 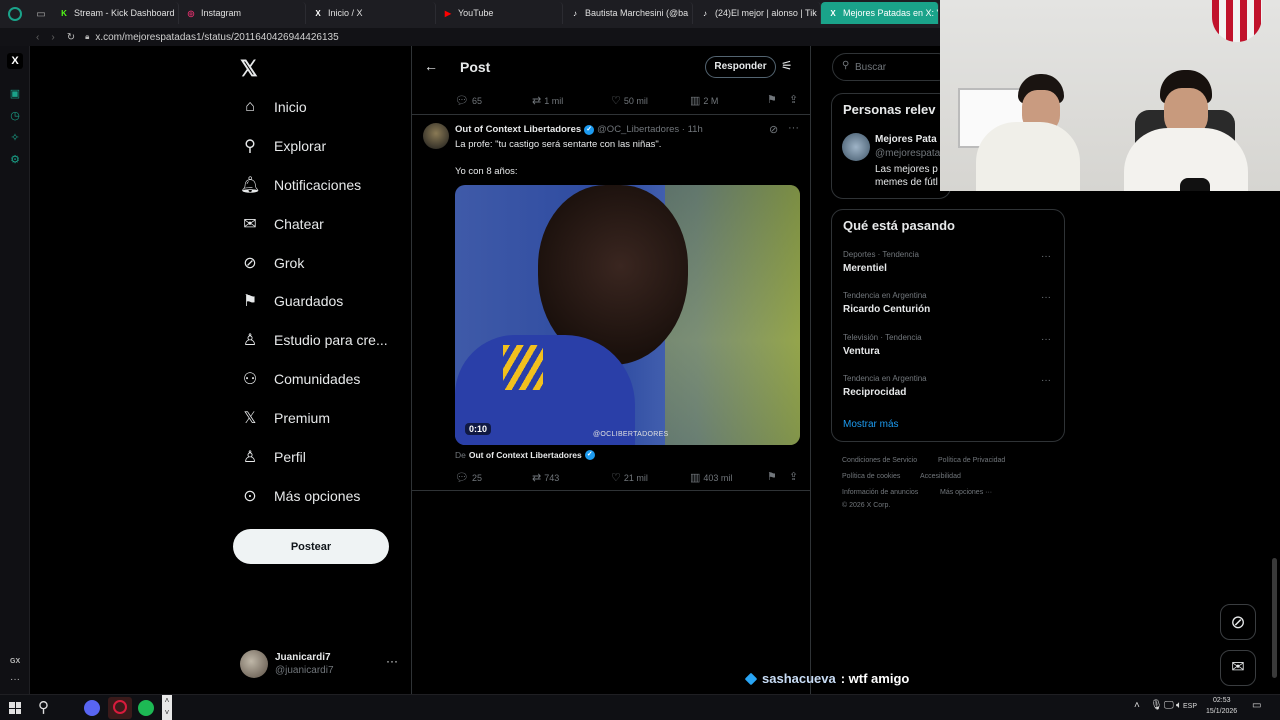 What do you see at coordinates (525, 455) in the screenshot?
I see `from-author: Out of Context Libertadores` at bounding box center [525, 455].